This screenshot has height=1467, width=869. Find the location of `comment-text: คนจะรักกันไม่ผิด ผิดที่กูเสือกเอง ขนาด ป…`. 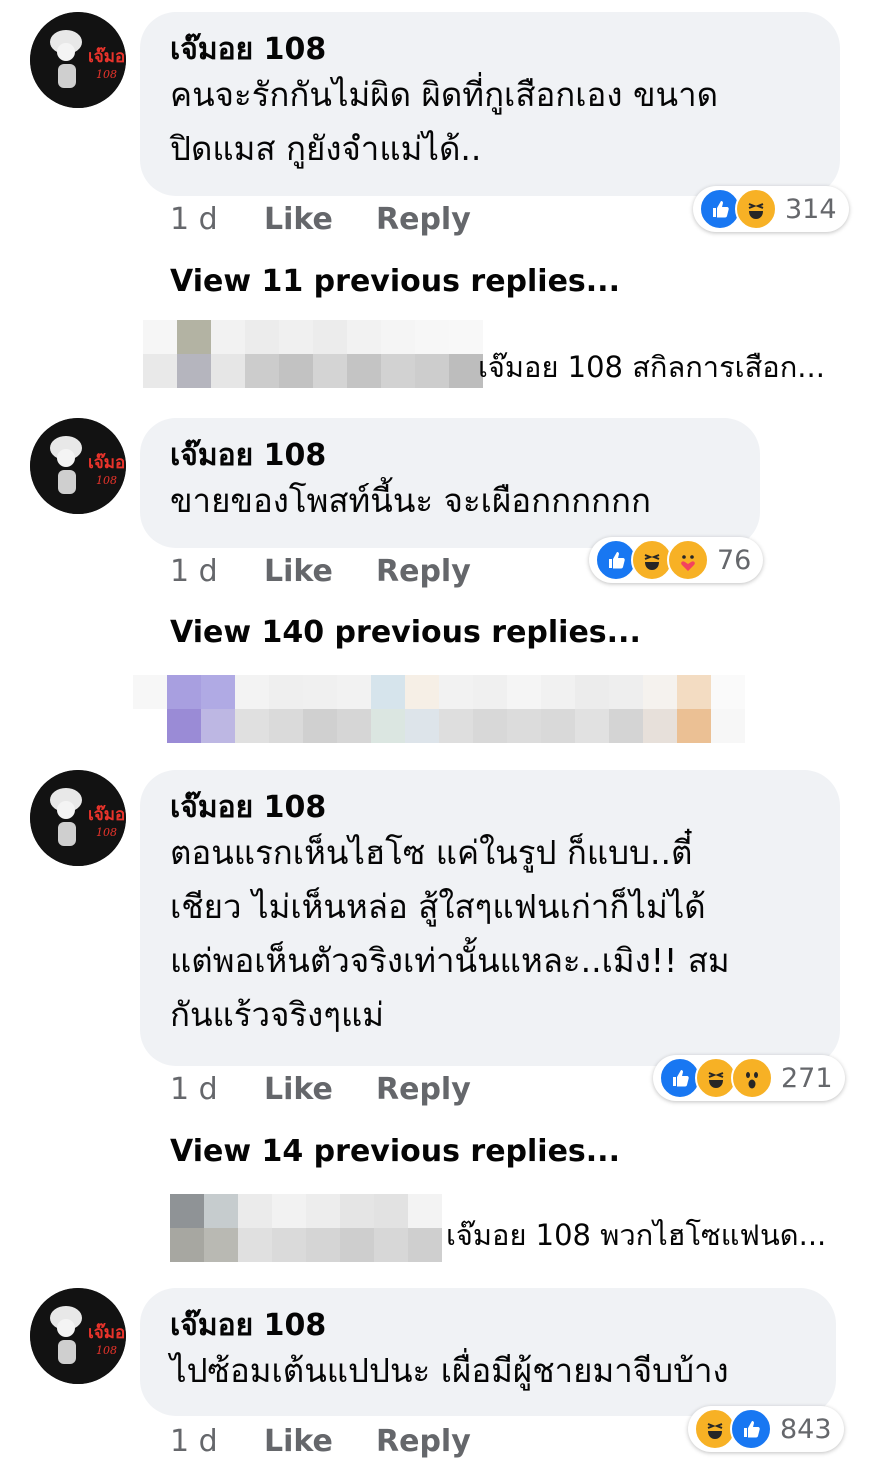

comment-text: คนจะรักกันไม่ผิด ผิดที่กูเสือกเอง ขนาด ป… is located at coordinates (444, 121).